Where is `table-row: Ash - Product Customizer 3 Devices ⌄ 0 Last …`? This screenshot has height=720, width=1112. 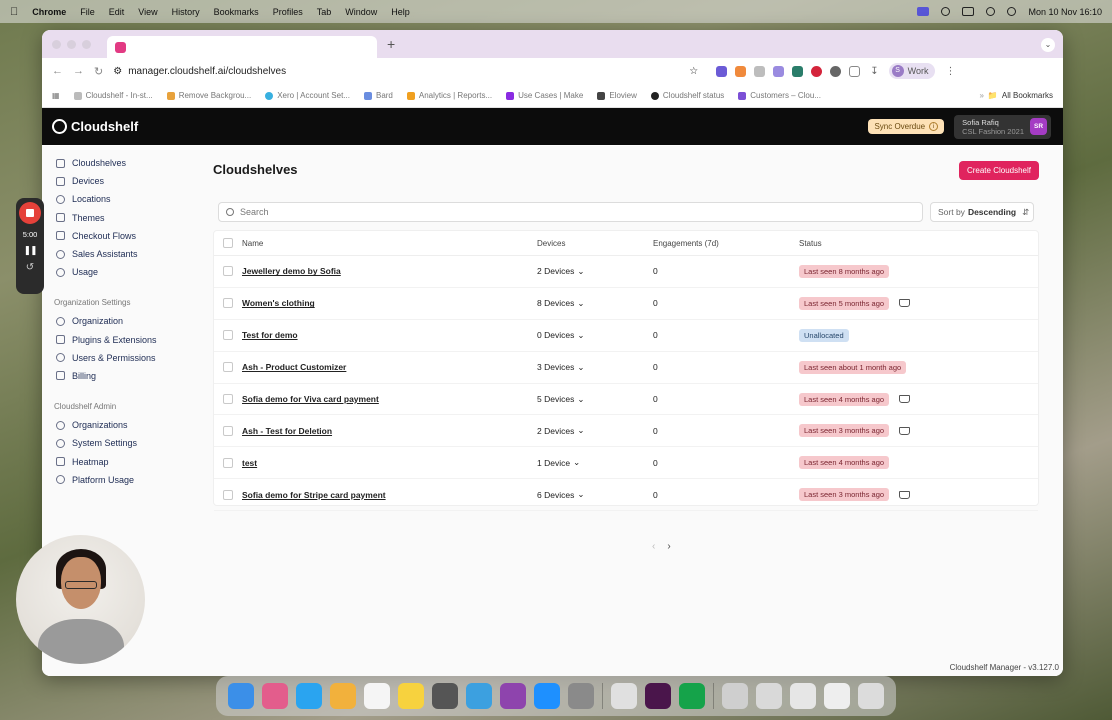 table-row: Ash - Product Customizer 3 Devices ⌄ 0 Last … is located at coordinates (626, 368).